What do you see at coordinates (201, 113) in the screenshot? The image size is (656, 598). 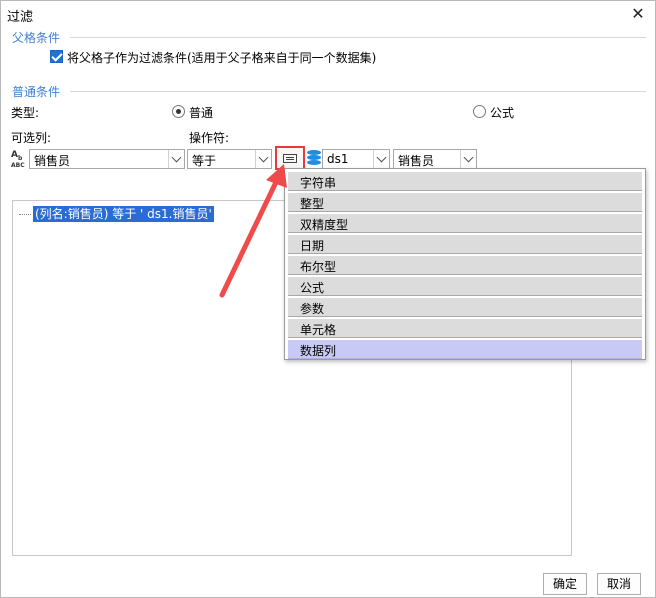 I see `type-radio-normal-label: 普通` at bounding box center [201, 113].